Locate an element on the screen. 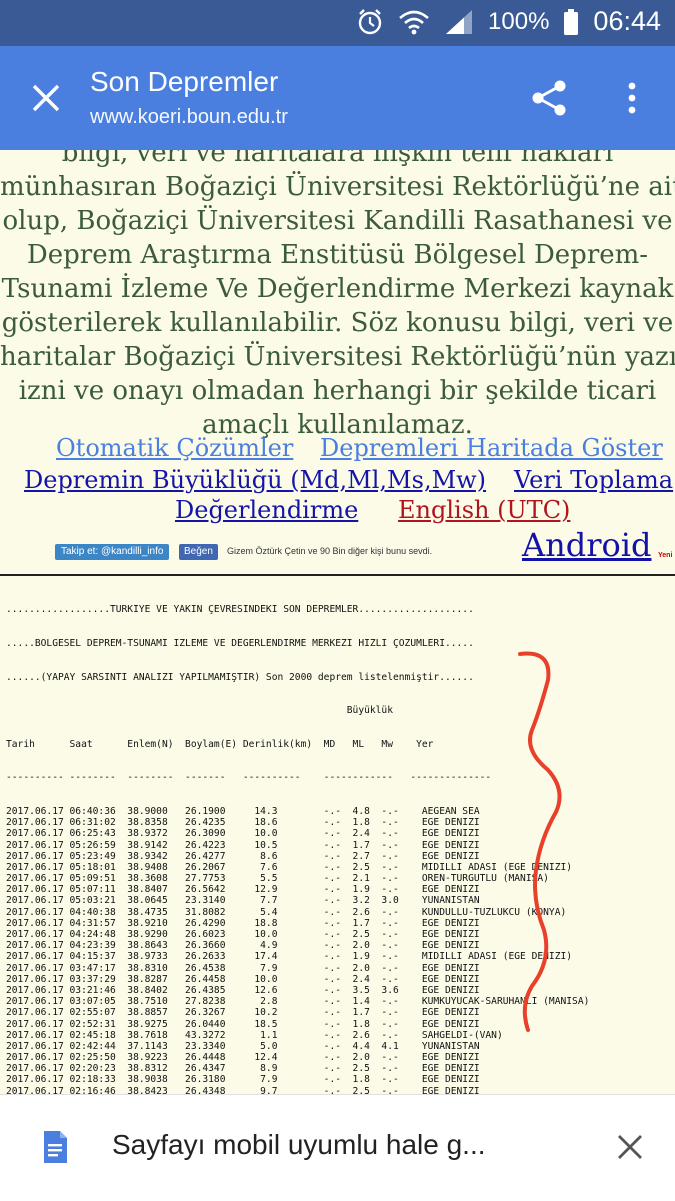 The image size is (675, 1201). signal-icon is located at coordinates (459, 22).